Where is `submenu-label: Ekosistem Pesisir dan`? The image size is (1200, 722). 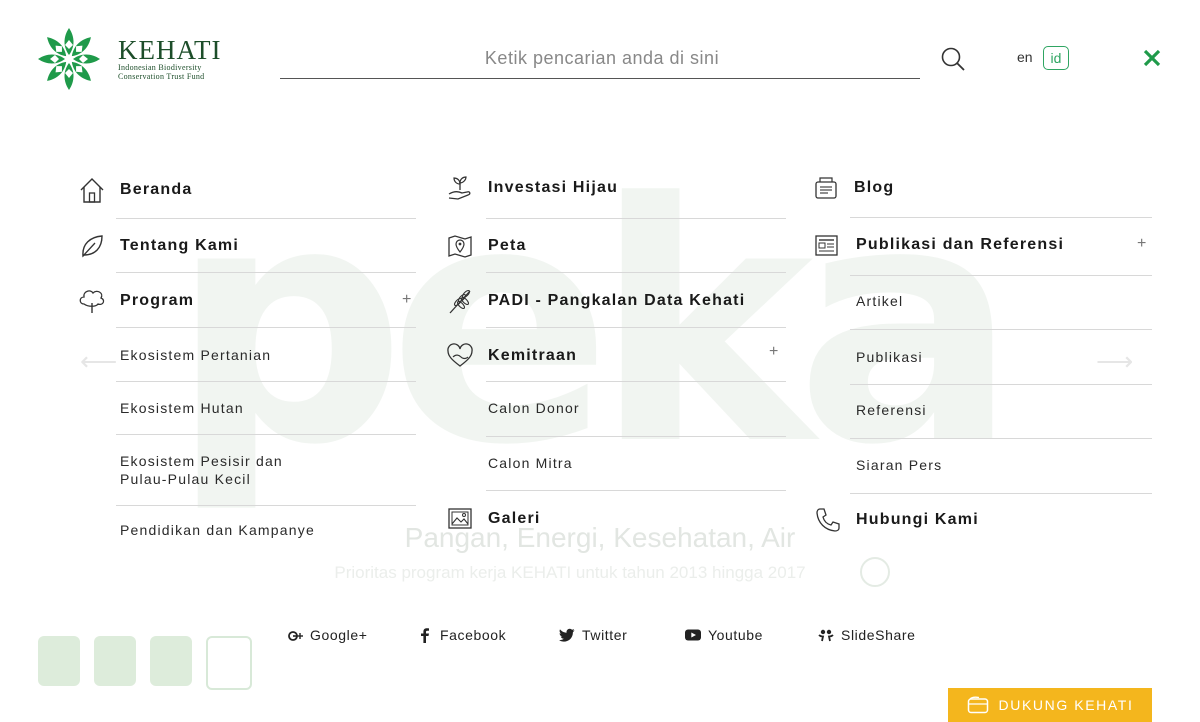
submenu-label: Ekosistem Pesisir dan is located at coordinates (201, 461).